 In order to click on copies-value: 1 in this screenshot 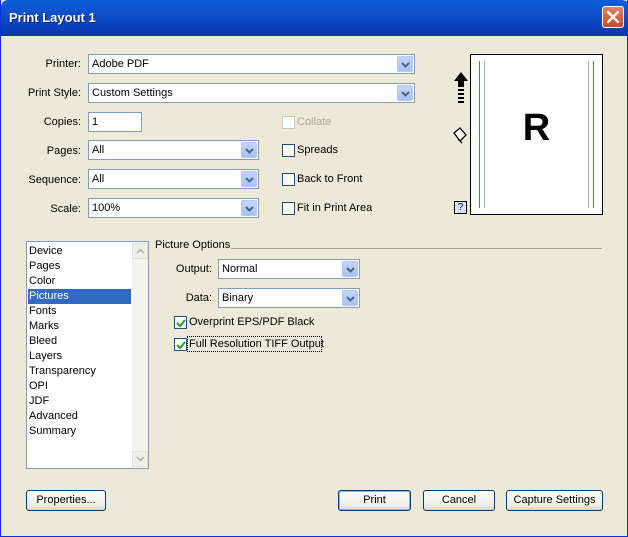, I will do `click(95, 122)`.